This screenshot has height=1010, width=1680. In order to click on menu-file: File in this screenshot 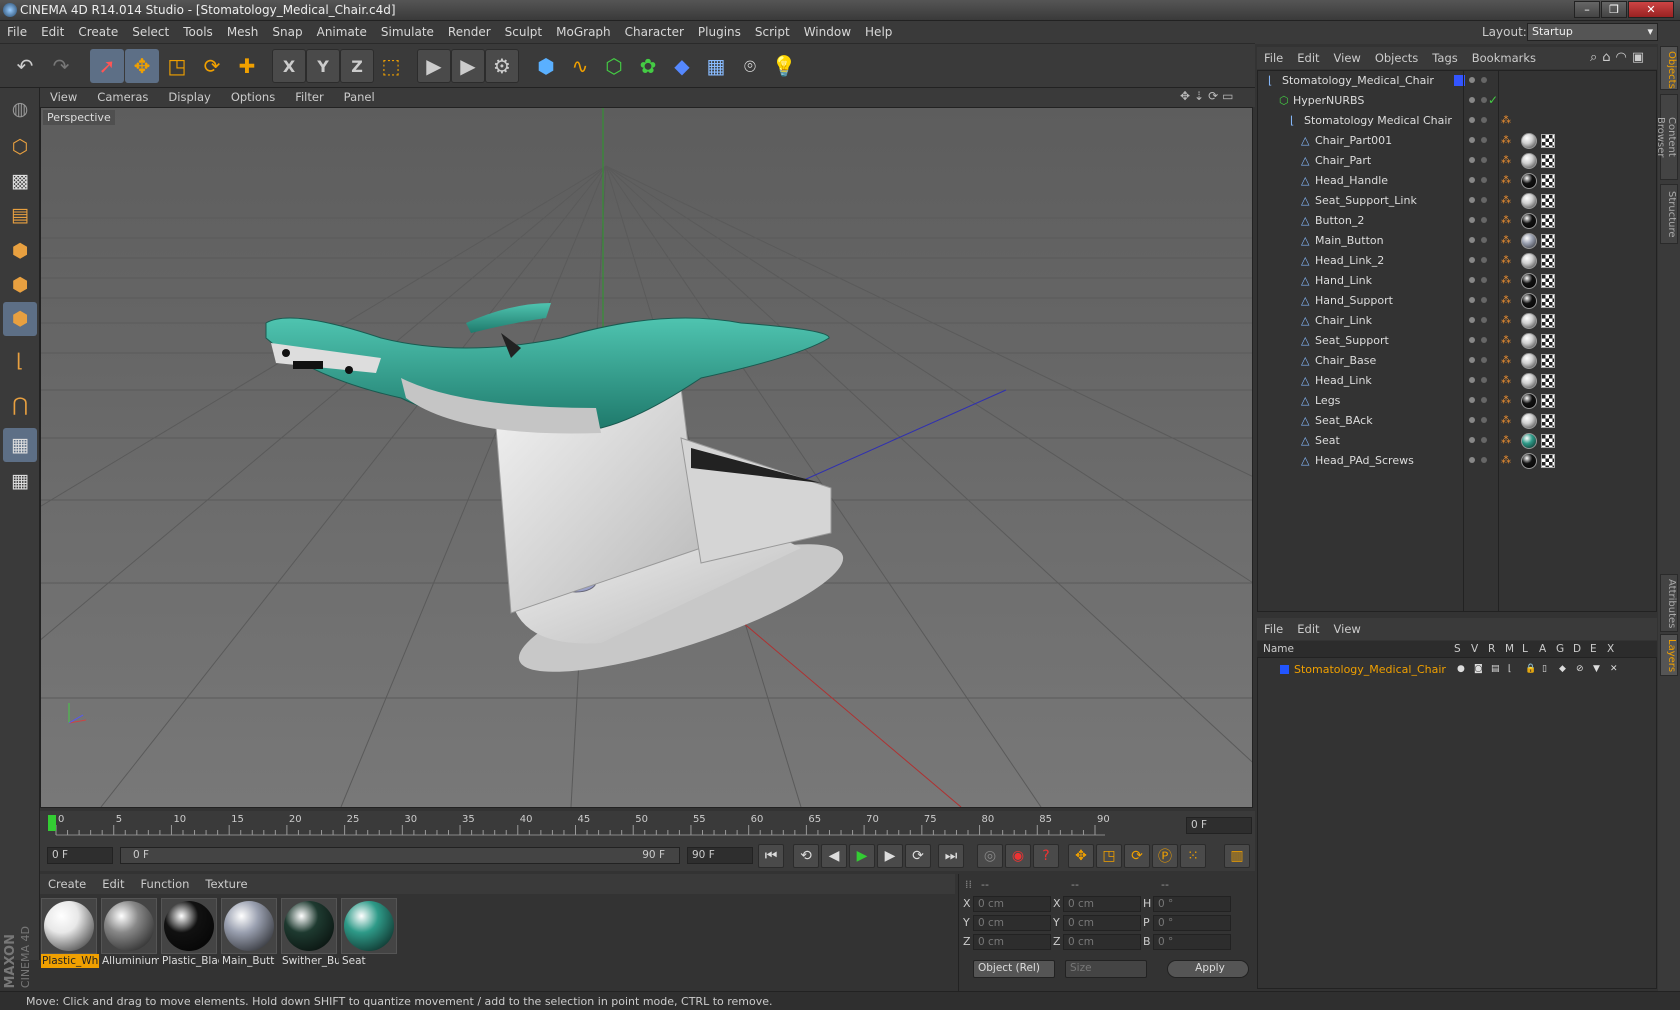, I will do `click(17, 32)`.